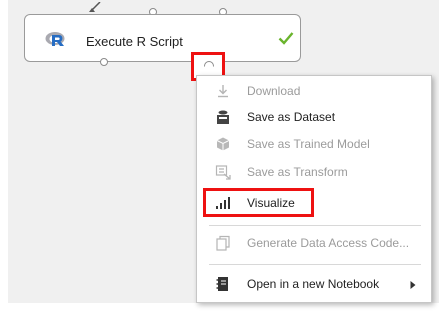  Describe the element at coordinates (223, 91) in the screenshot. I see `download-icon` at that location.